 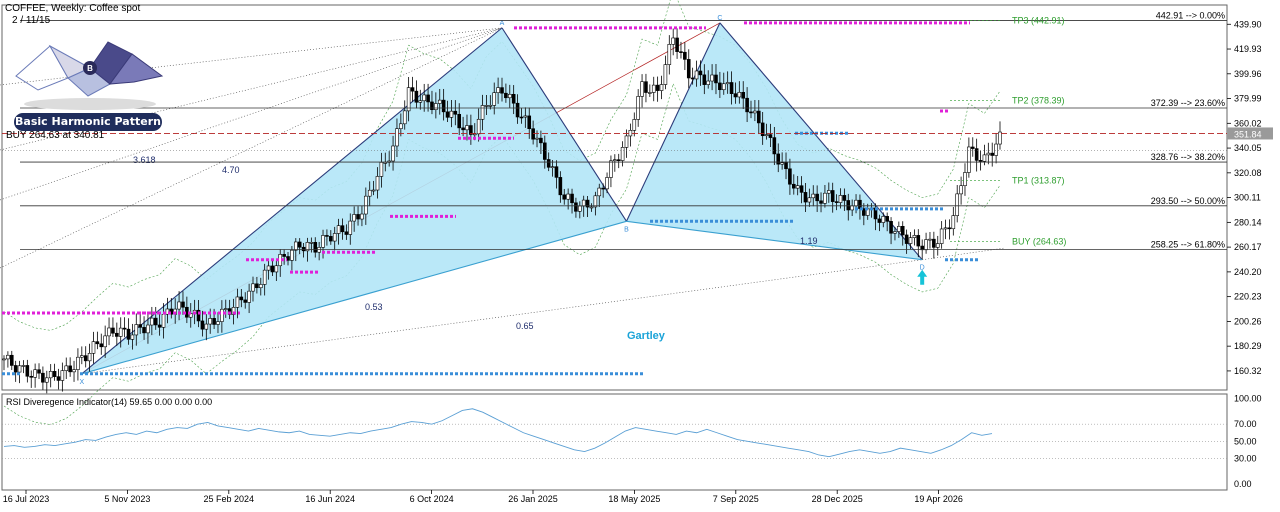 What do you see at coordinates (1245, 458) in the screenshot?
I see `rsi-axis-label: 30.00` at bounding box center [1245, 458].